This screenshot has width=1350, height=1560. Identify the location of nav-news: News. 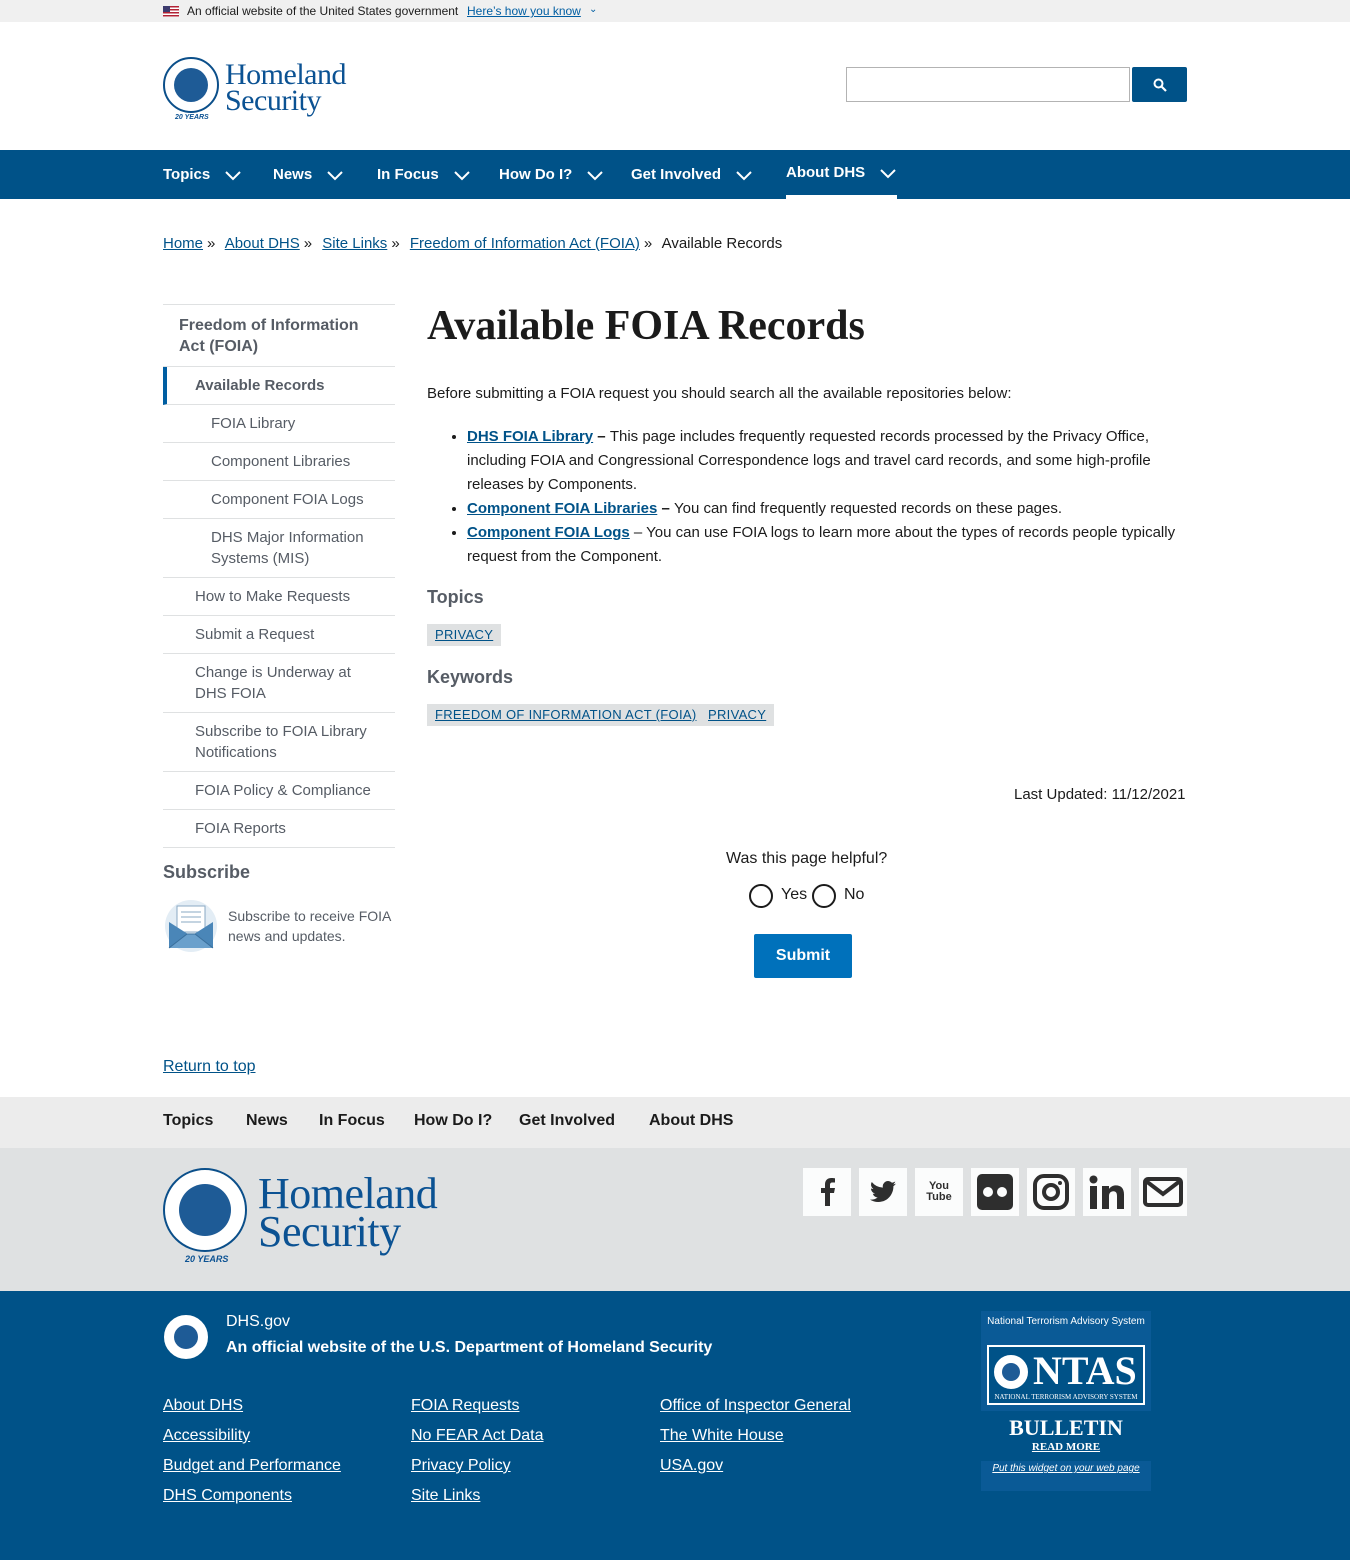
(308, 174).